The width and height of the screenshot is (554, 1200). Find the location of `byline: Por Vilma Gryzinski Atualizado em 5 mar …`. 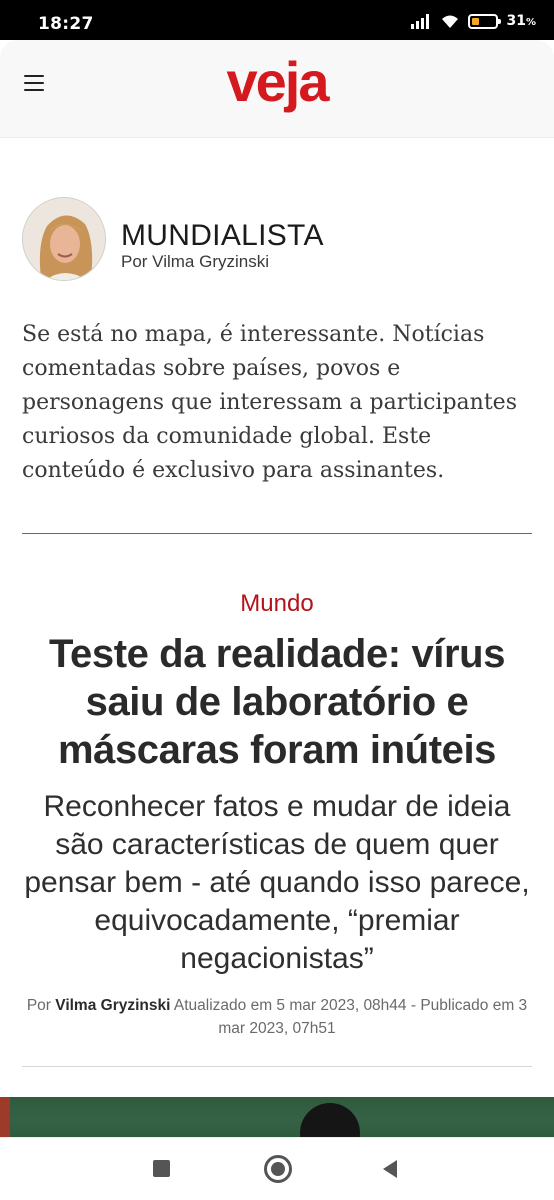

byline: Por Vilma Gryzinski Atualizado em 5 mar … is located at coordinates (277, 1017).